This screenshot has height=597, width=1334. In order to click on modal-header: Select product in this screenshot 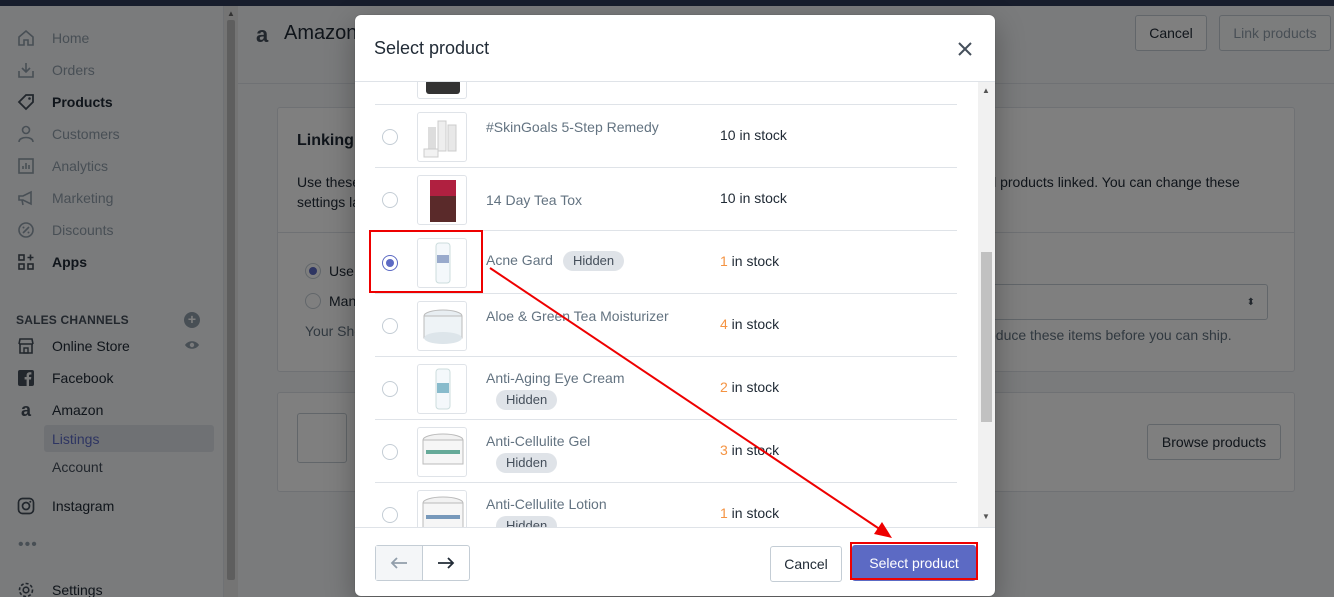, I will do `click(675, 48)`.